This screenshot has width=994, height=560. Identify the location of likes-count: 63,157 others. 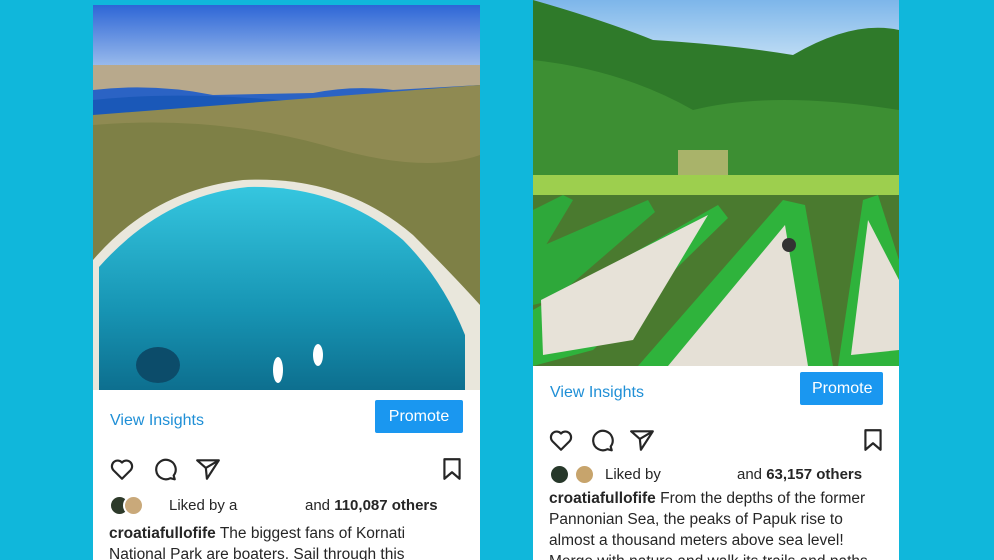
(814, 474).